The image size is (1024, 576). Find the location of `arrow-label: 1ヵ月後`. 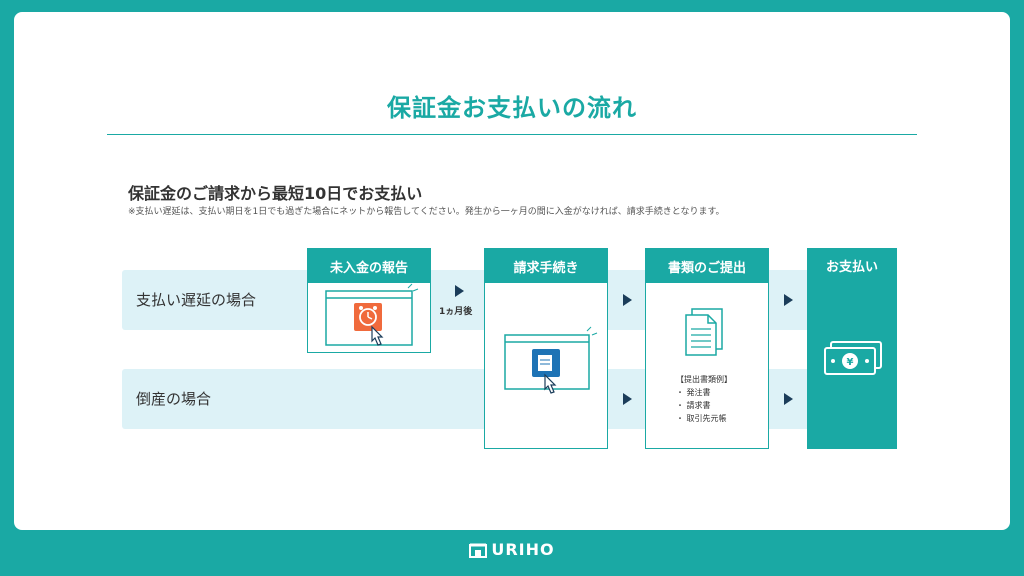

arrow-label: 1ヵ月後 is located at coordinates (456, 312).